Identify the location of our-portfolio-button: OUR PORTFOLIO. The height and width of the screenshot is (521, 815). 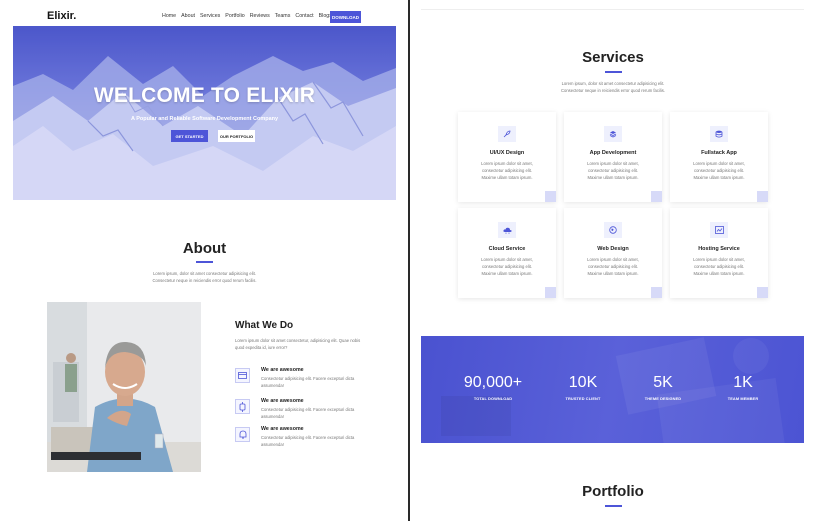
(236, 136).